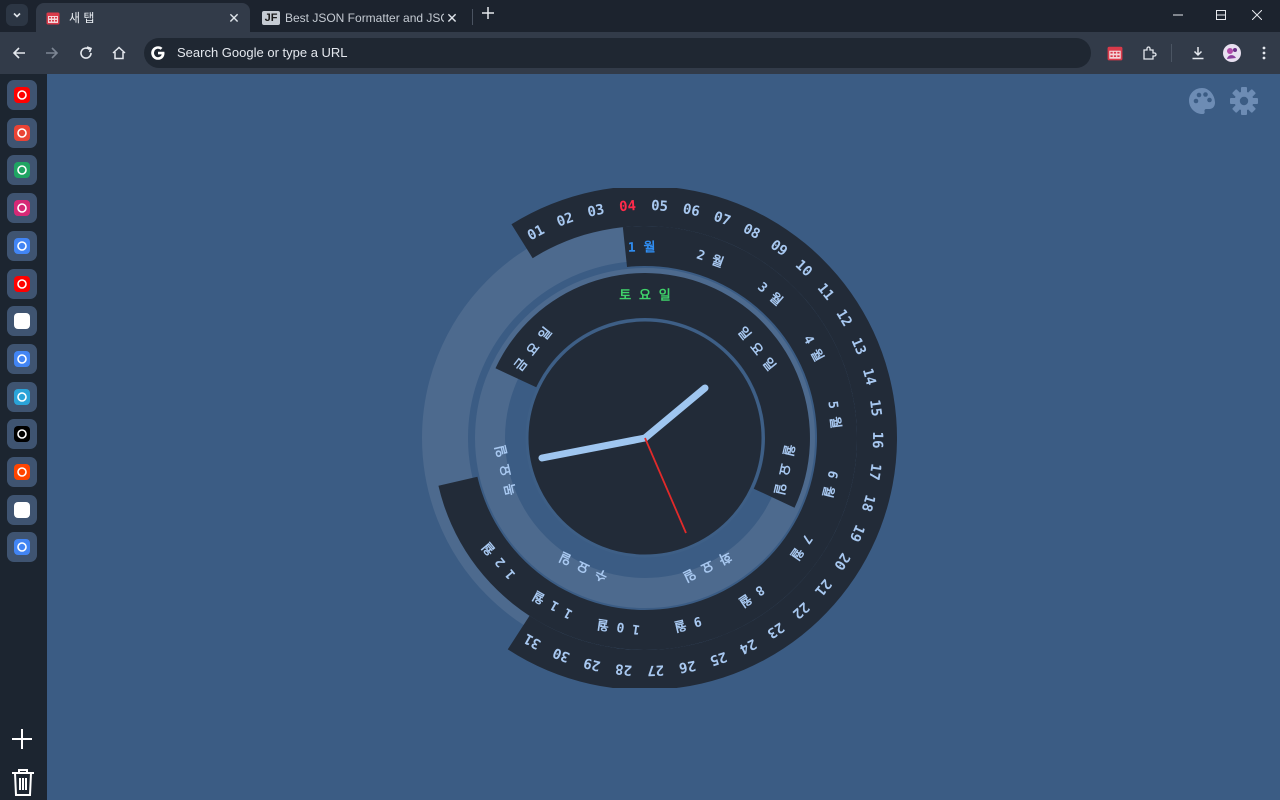 The width and height of the screenshot is (1280, 800). I want to click on sidebar-app-telegram, so click(22, 396).